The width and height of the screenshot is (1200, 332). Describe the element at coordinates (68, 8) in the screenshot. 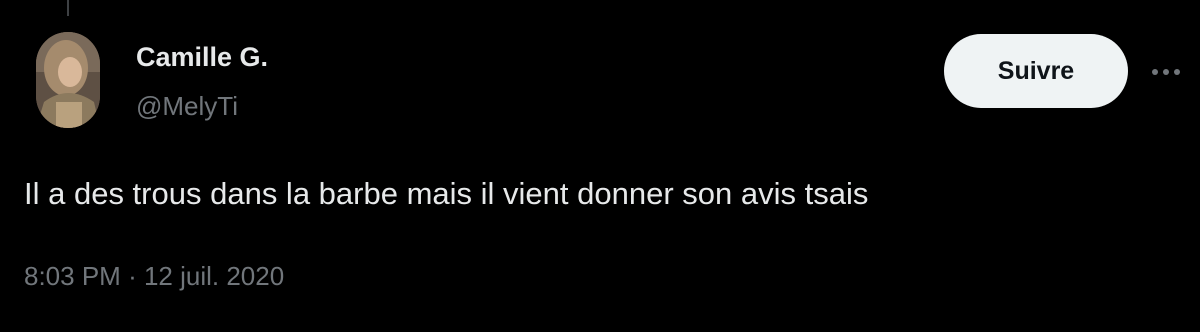

I see `thread-connector-line` at that location.